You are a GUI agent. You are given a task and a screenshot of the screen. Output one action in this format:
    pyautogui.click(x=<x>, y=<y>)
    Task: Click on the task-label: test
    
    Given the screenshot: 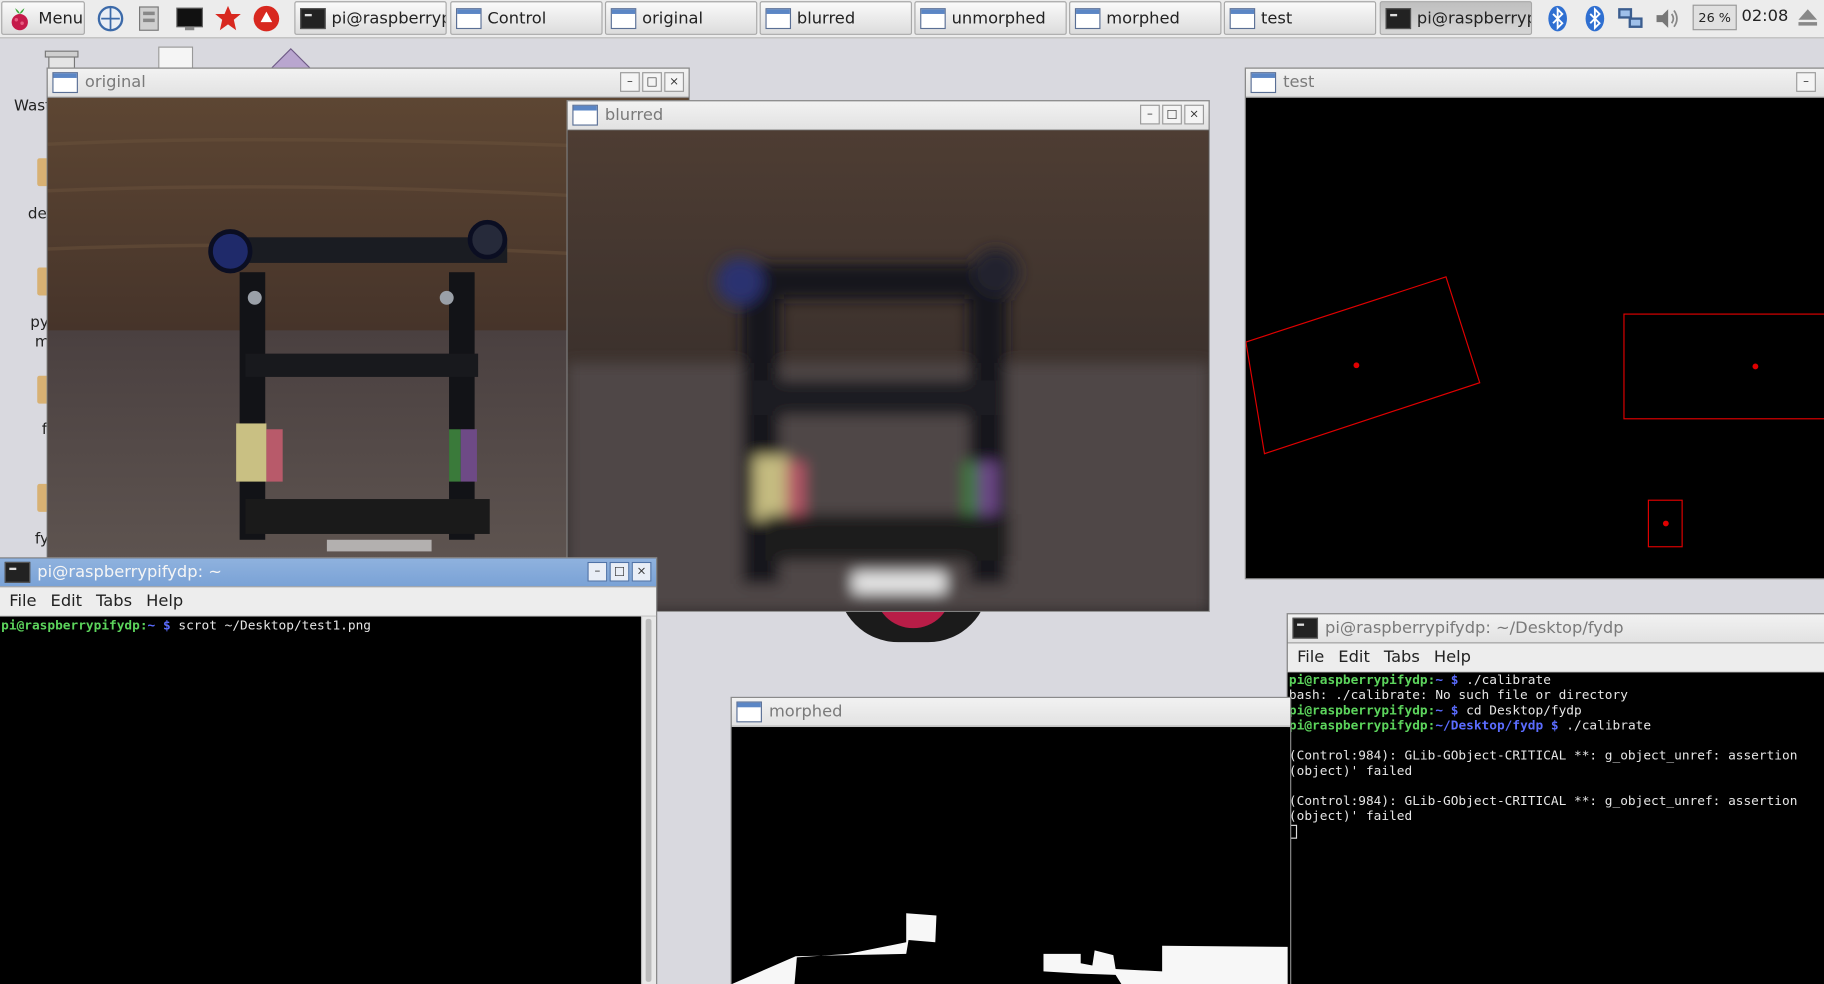 What is the action you would take?
    pyautogui.click(x=1277, y=18)
    